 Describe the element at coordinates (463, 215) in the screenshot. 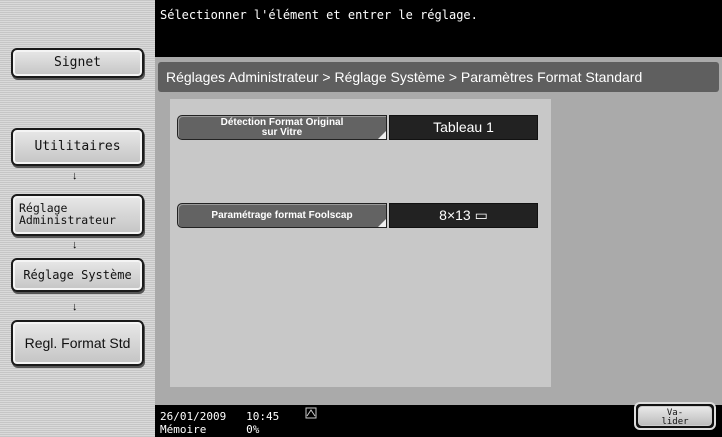

I see `foolscap-format-value: 8×13 ▭` at that location.